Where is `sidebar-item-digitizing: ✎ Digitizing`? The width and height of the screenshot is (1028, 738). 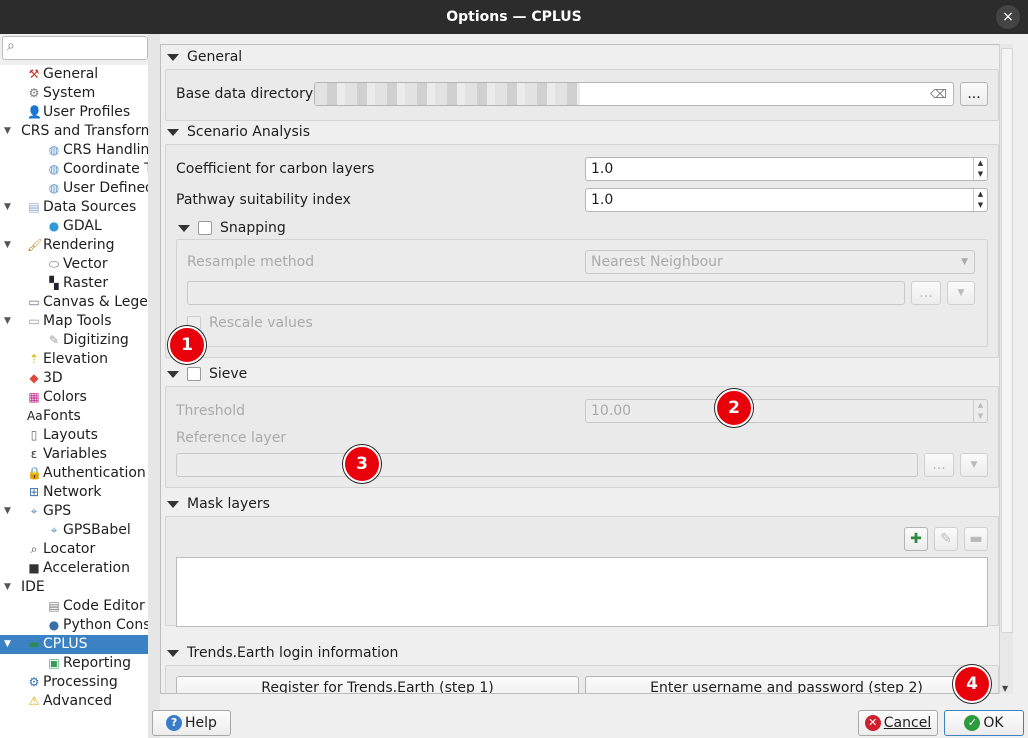
sidebar-item-digitizing: ✎ Digitizing is located at coordinates (74, 340).